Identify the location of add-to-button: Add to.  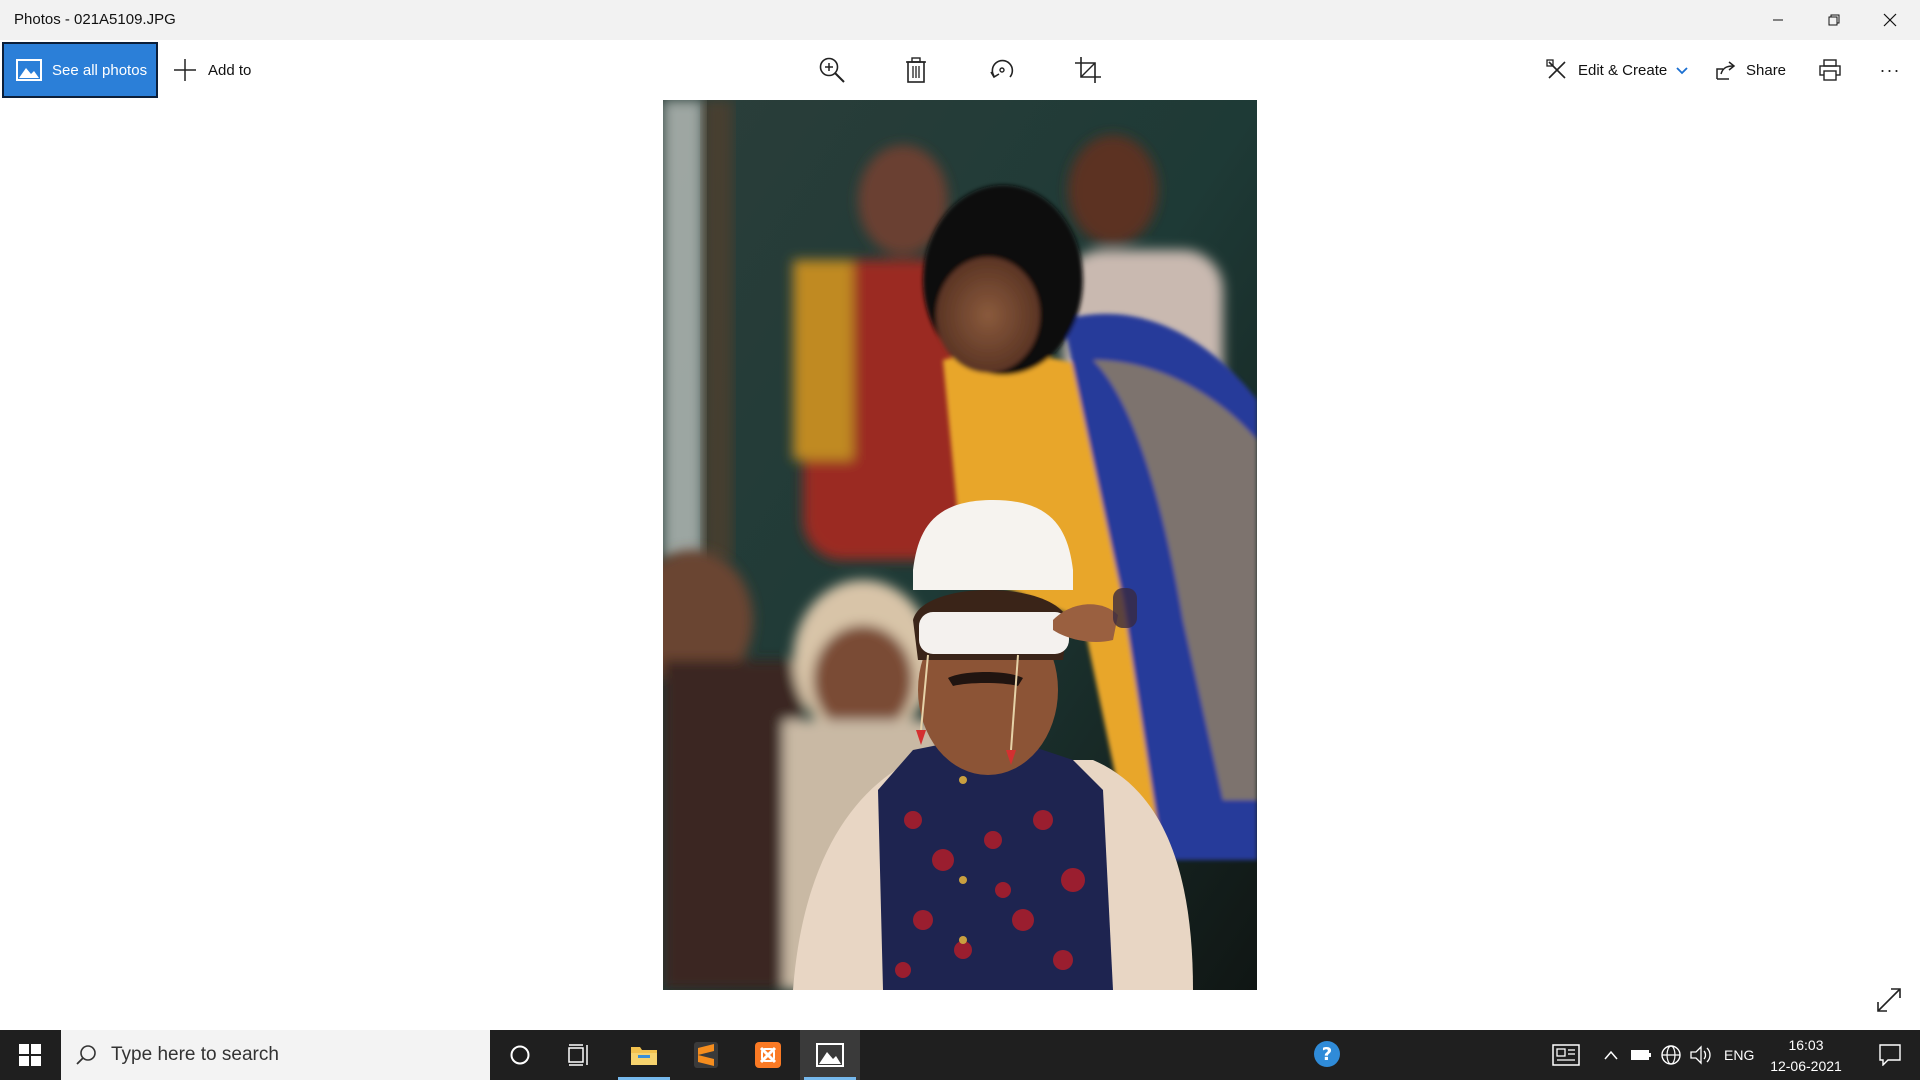
(211, 70).